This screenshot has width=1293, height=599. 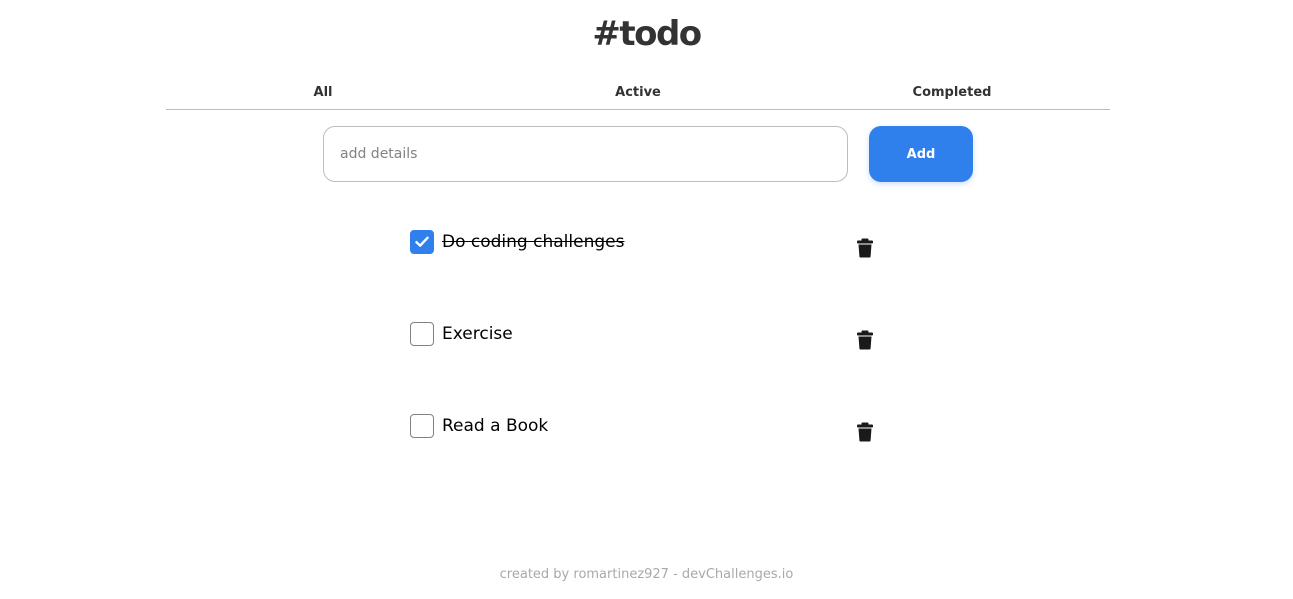 I want to click on check-icon, so click(x=422, y=241).